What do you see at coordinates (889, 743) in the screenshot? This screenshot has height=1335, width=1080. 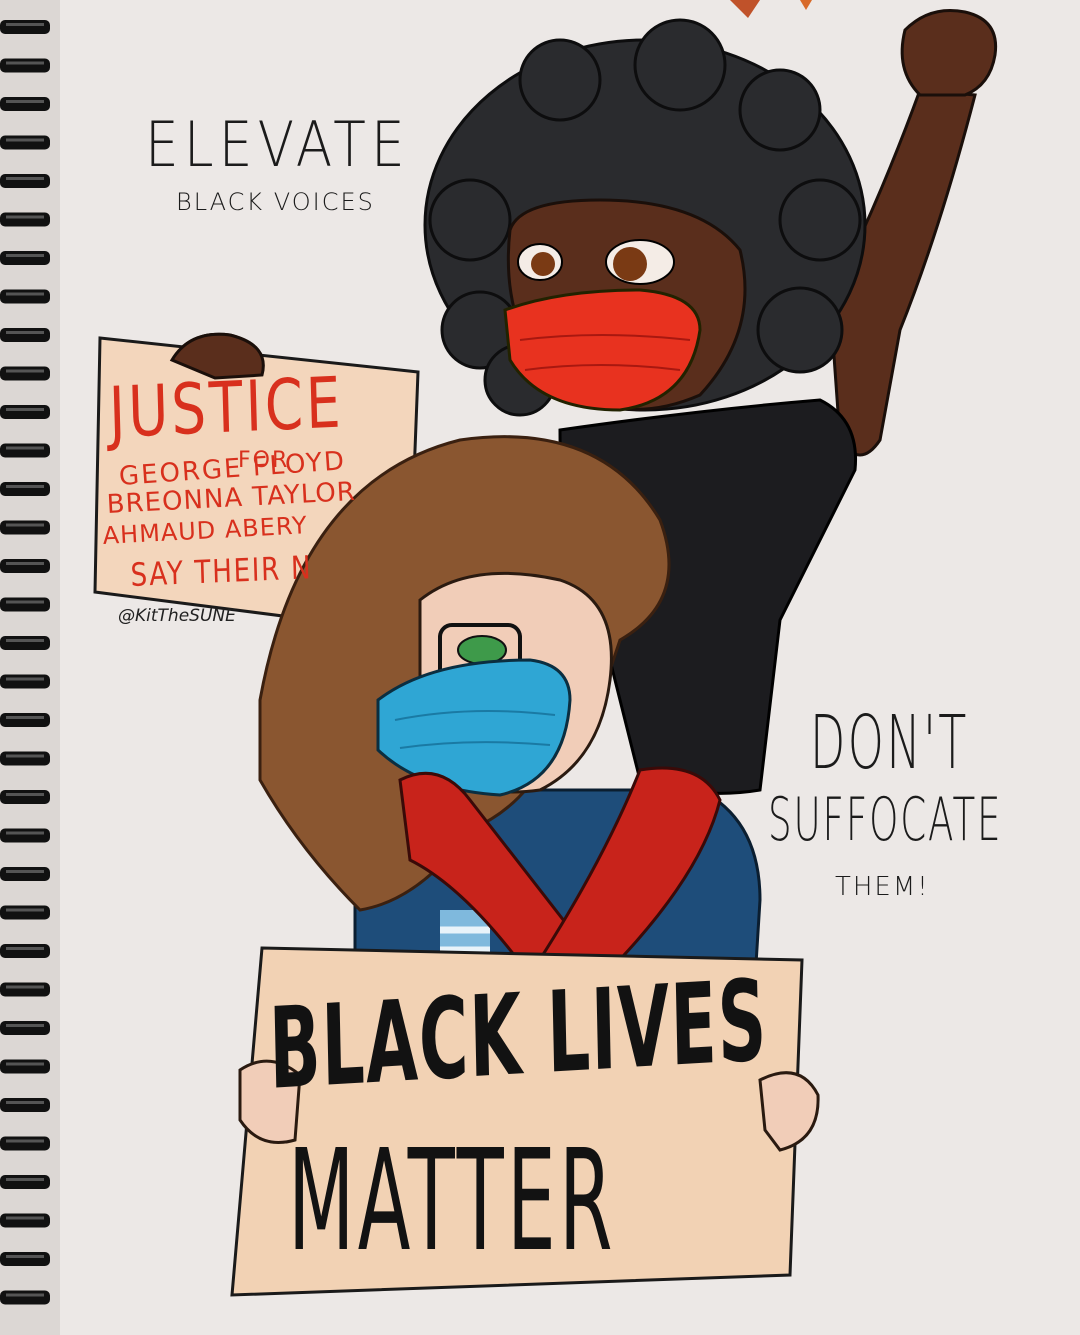 I see `dont-text: DON'T` at bounding box center [889, 743].